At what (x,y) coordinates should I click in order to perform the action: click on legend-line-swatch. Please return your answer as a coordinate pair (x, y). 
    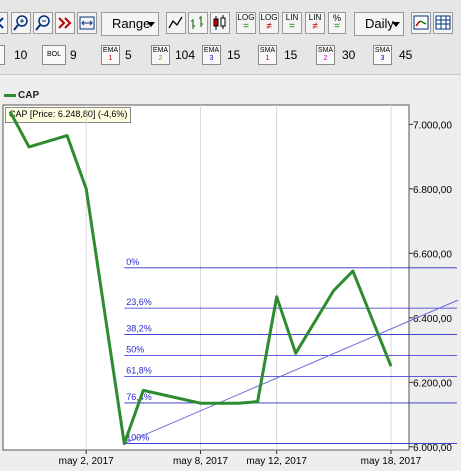
    Looking at the image, I should click on (10, 95).